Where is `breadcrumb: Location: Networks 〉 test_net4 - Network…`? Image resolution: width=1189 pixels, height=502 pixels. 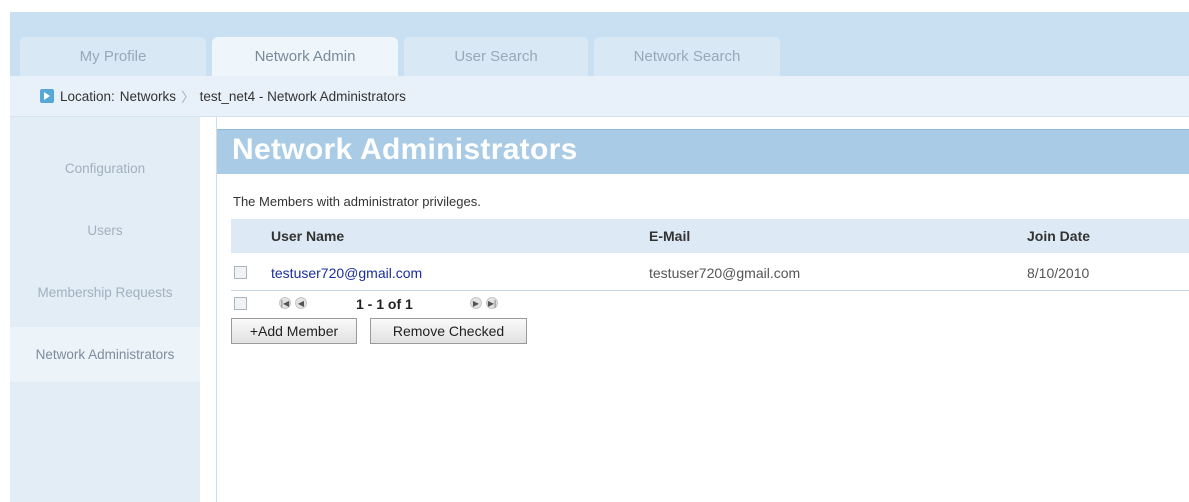 breadcrumb: Location: Networks 〉 test_net4 - Network… is located at coordinates (599, 96).